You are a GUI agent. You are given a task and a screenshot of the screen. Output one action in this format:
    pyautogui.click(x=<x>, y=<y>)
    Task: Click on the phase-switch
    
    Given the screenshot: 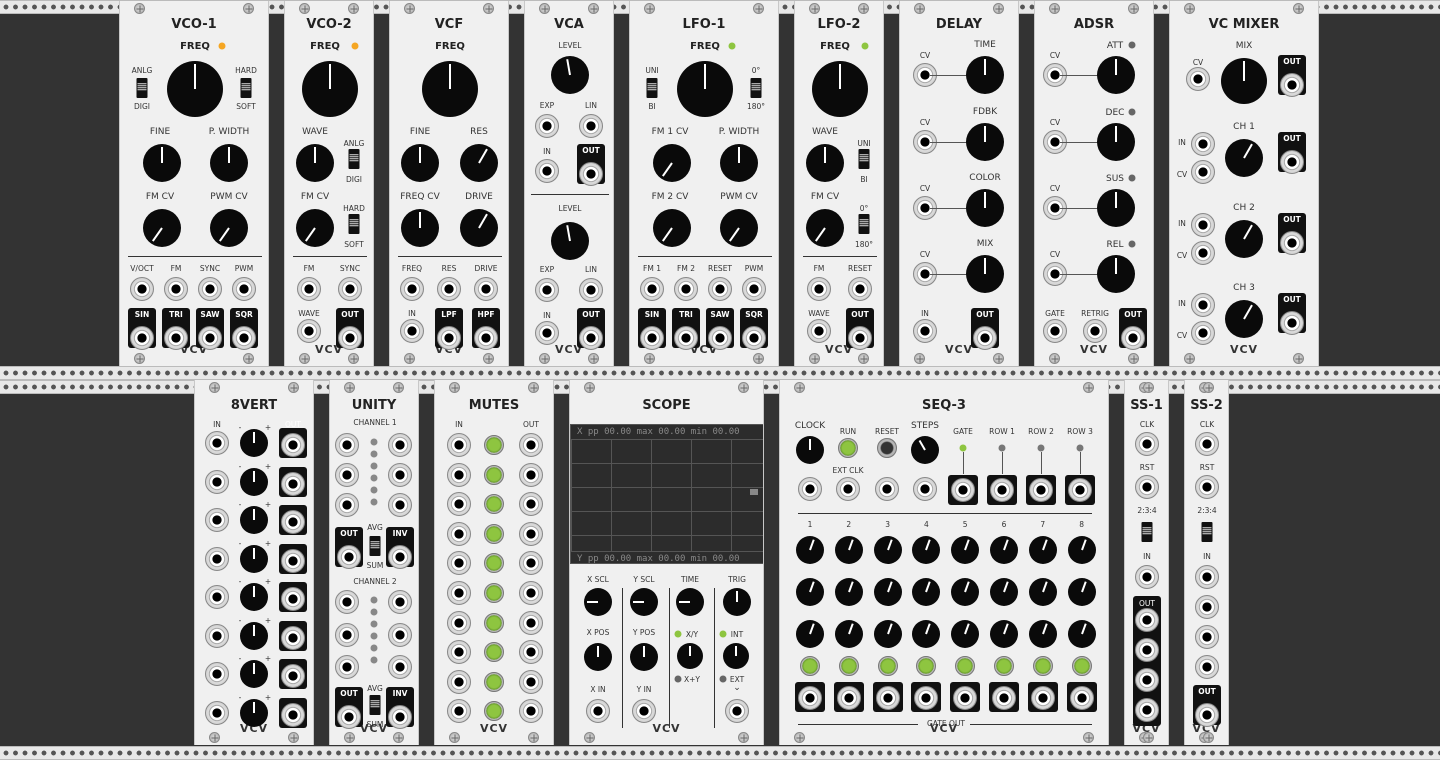 What is the action you would take?
    pyautogui.click(x=864, y=224)
    